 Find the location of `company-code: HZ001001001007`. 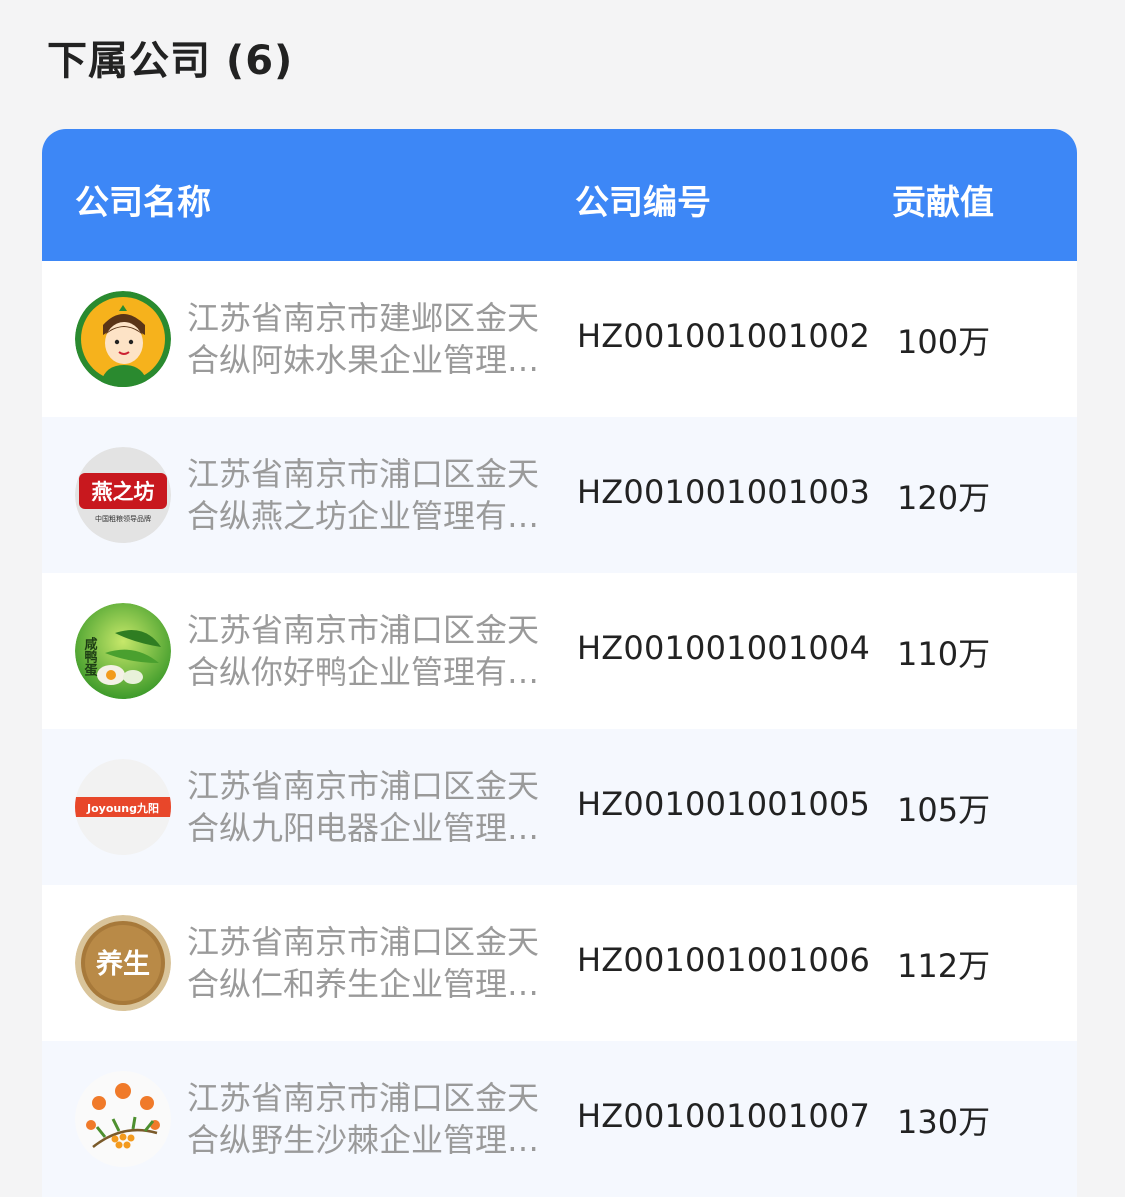

company-code: HZ001001001007 is located at coordinates (724, 1116).